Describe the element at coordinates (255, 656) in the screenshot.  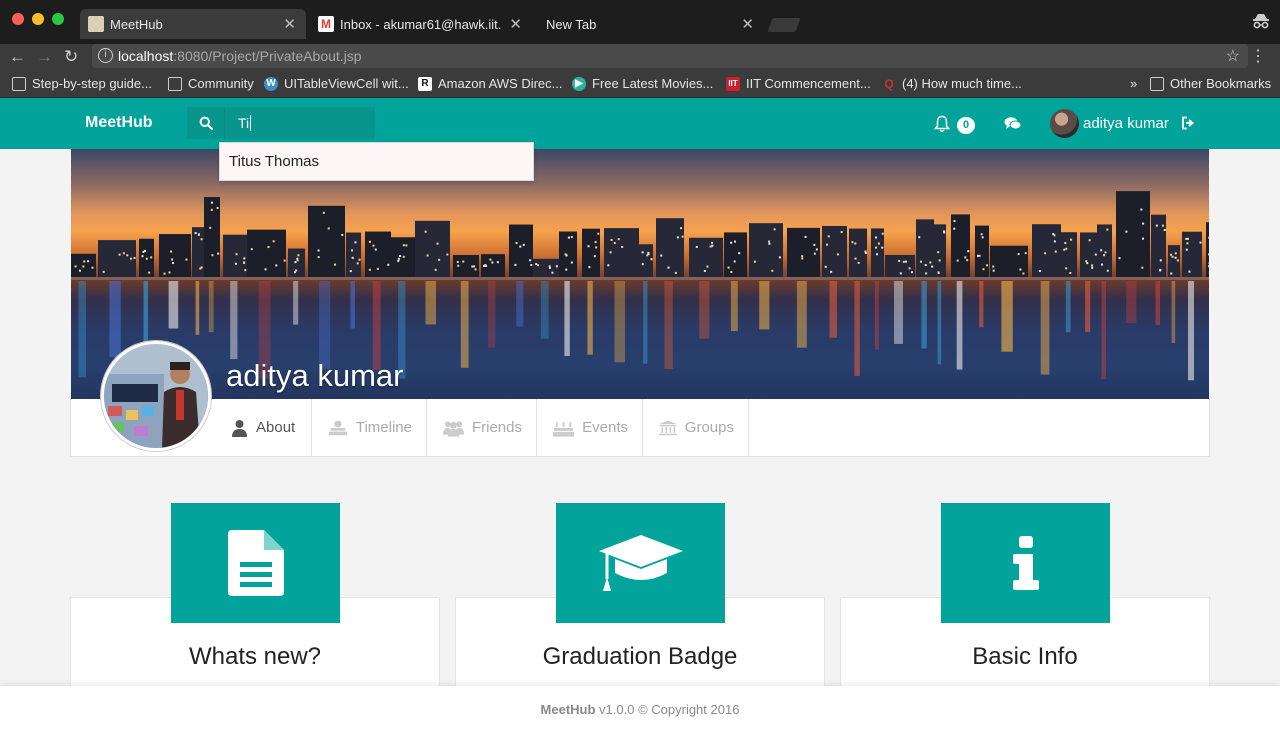
I see `card-title: Whats new?` at that location.